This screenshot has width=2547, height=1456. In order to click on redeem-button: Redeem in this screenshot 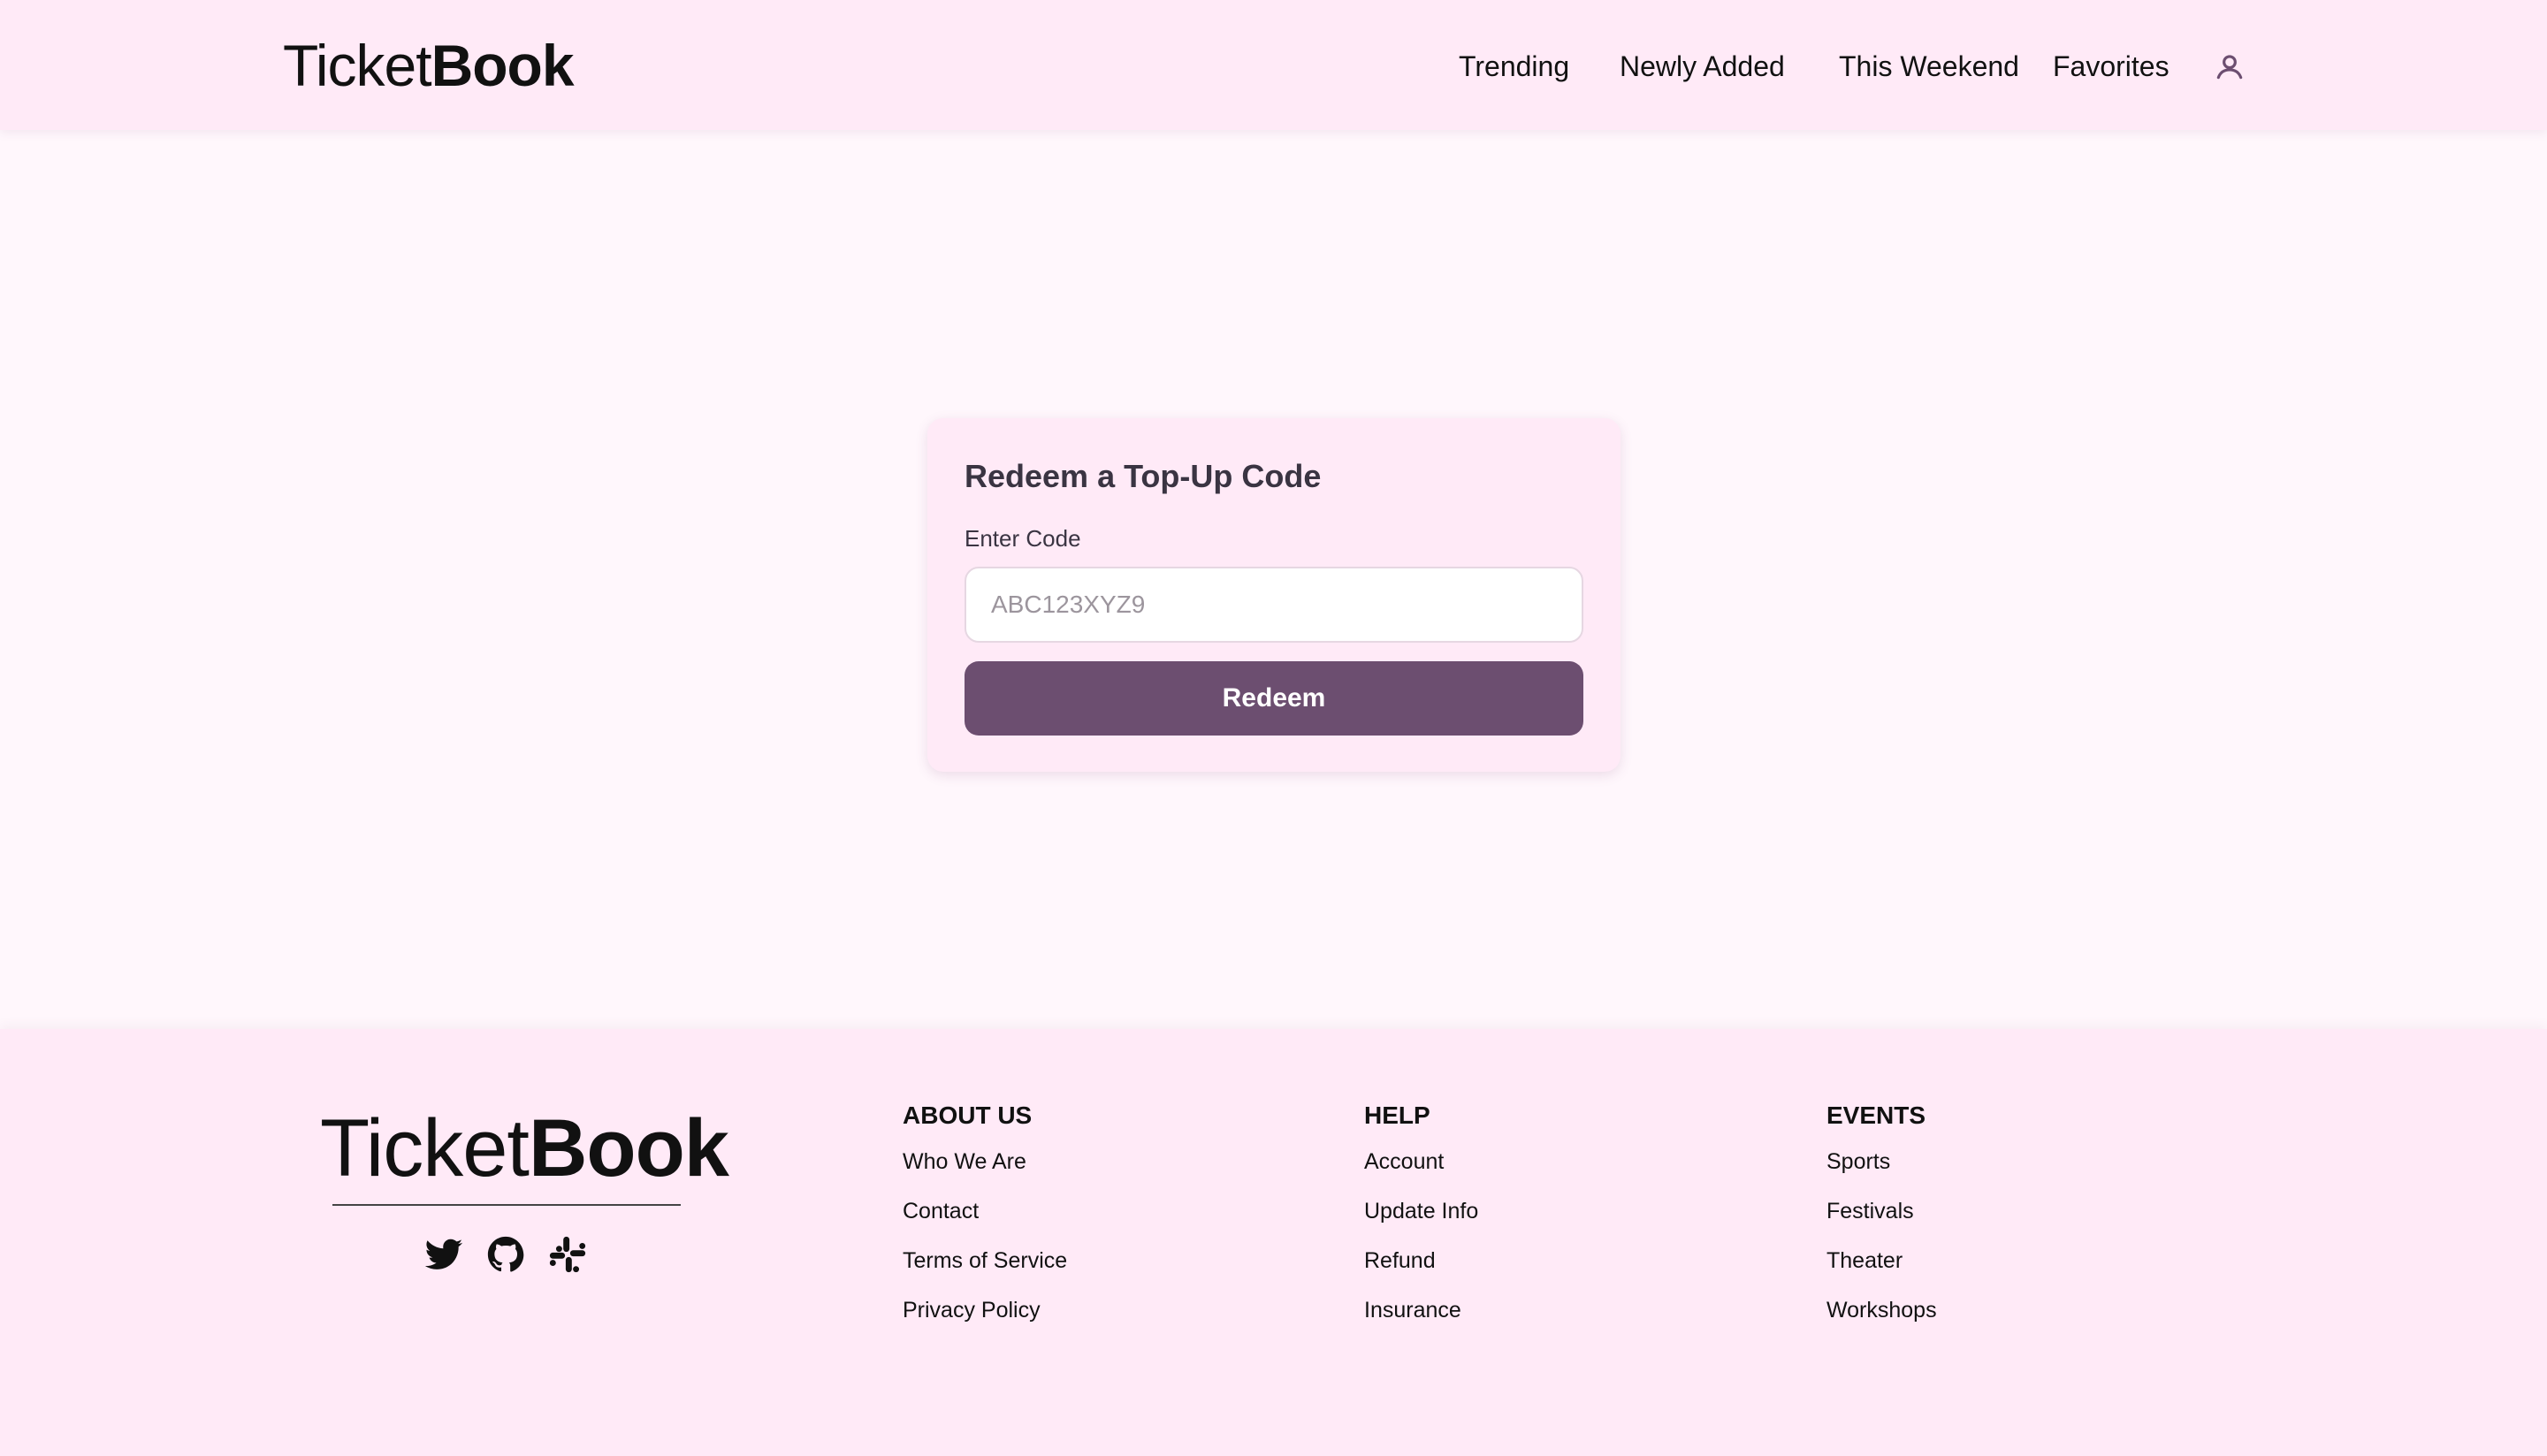, I will do `click(1274, 698)`.